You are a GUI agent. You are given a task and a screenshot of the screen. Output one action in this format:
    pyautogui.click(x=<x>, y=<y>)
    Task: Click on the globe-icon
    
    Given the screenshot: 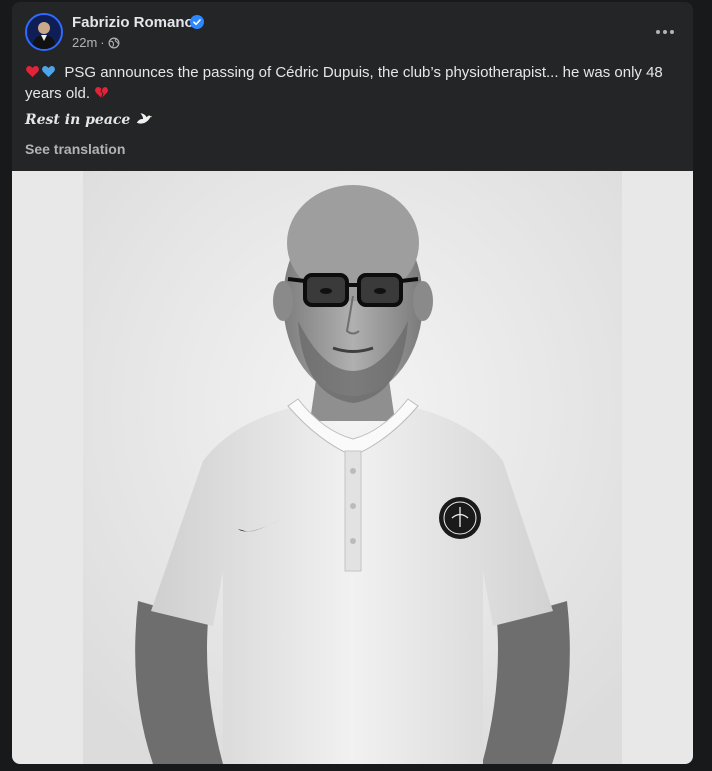 What is the action you would take?
    pyautogui.click(x=114, y=42)
    